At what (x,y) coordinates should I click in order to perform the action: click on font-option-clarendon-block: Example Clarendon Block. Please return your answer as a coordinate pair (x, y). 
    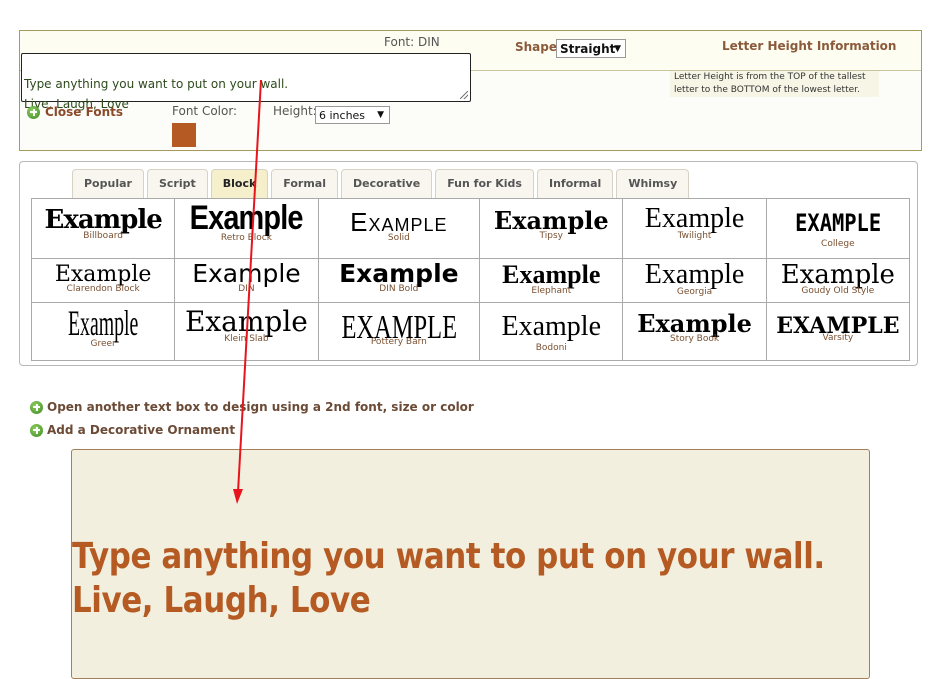
    Looking at the image, I should click on (104, 281).